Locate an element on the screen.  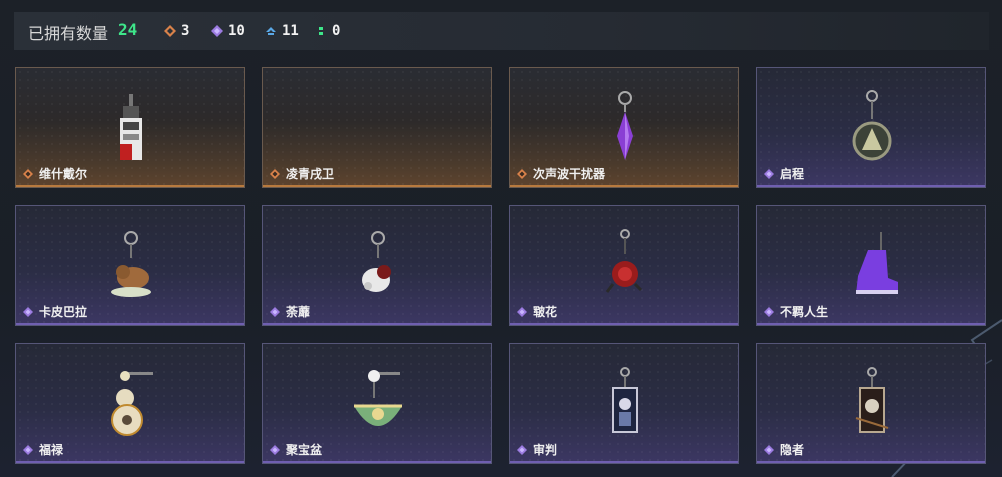
owned-count-title: 已拥有数量 is located at coordinates (68, 33).